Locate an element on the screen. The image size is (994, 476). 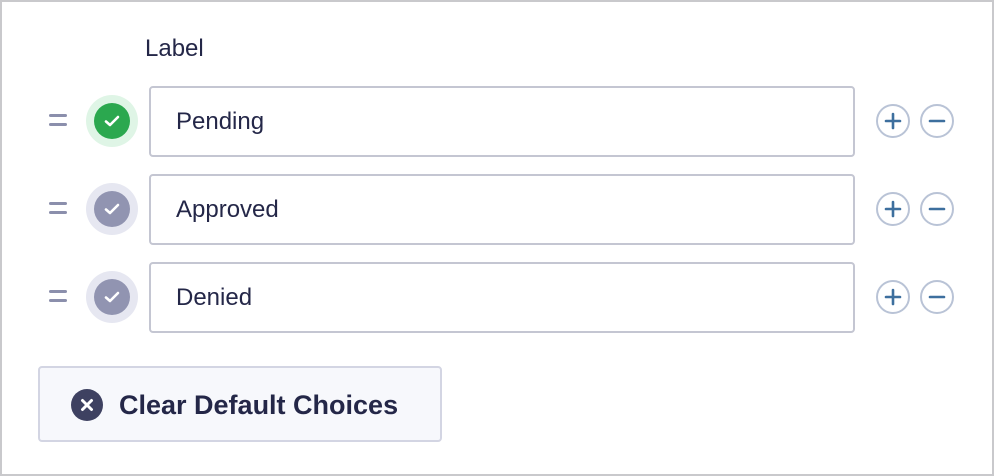
clear-default-choices-label: Clear Default Choices is located at coordinates (259, 405).